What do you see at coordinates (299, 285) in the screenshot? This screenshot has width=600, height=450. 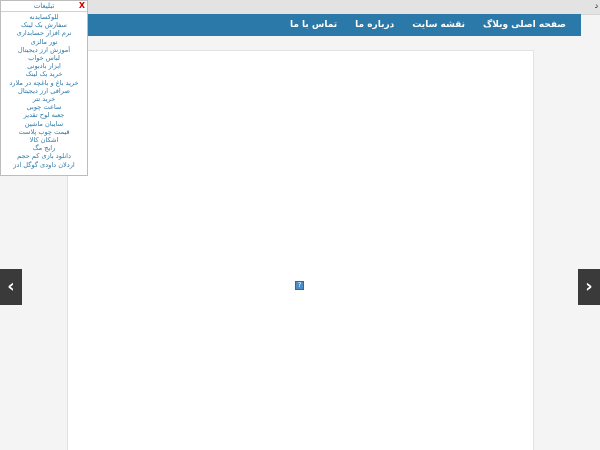 I see `broken-image-icon: ?` at bounding box center [299, 285].